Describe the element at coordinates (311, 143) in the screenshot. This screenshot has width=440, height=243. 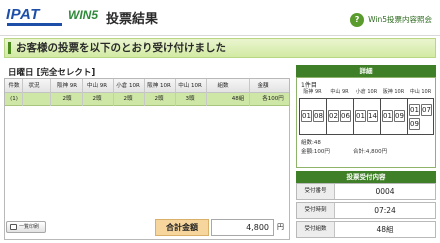
I see `detail-kumisu: 組数:48` at that location.